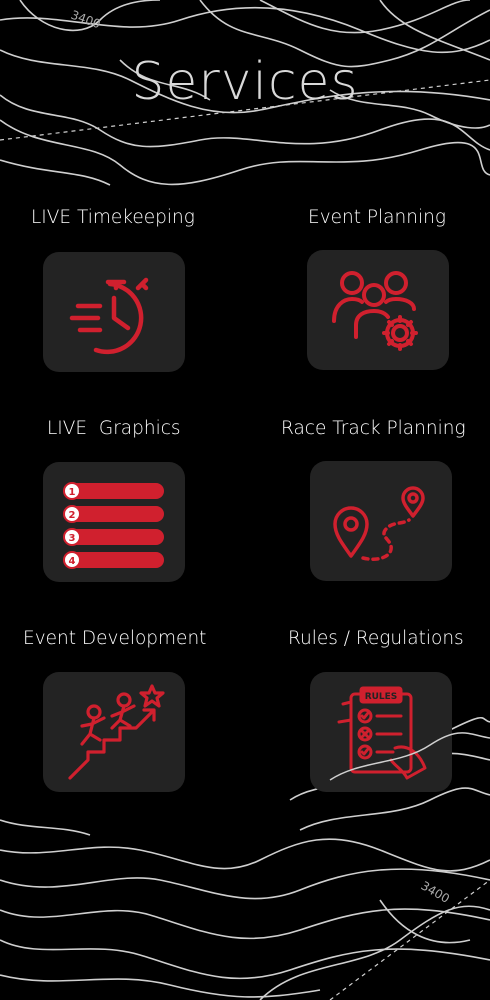 This screenshot has width=490, height=1000. I want to click on service-tile-event-planning, so click(378, 310).